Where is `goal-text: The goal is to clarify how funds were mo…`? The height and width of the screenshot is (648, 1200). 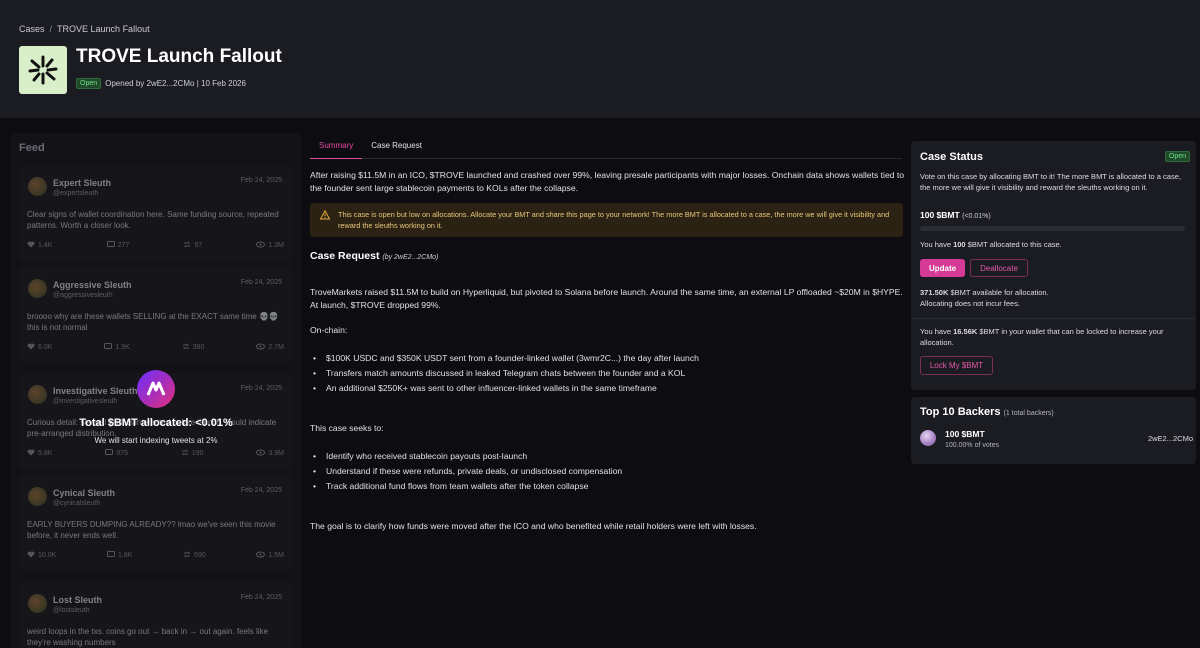
goal-text: The goal is to clarify how funds were mo… is located at coordinates (533, 526).